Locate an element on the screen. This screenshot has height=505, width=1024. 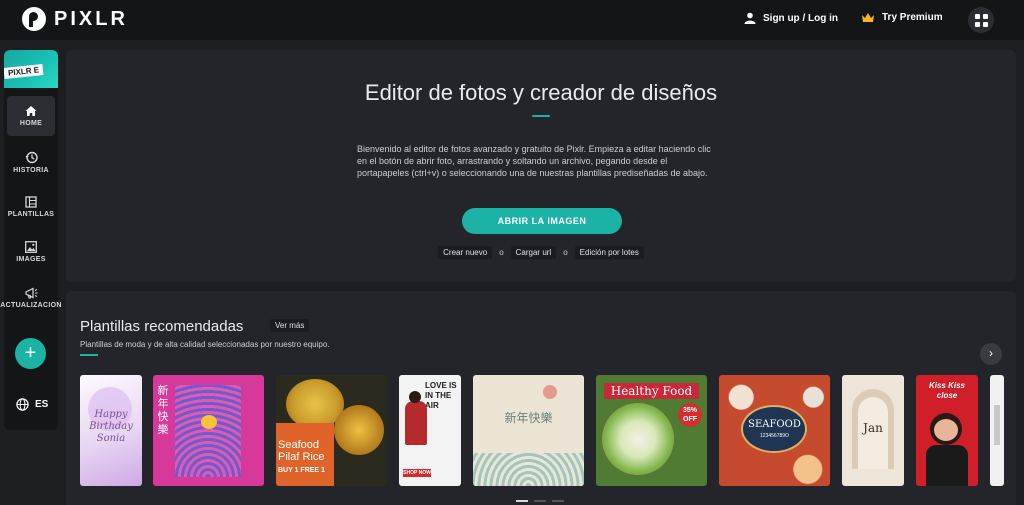
template-card-kiss: Kiss Kiss close is located at coordinates (947, 430).